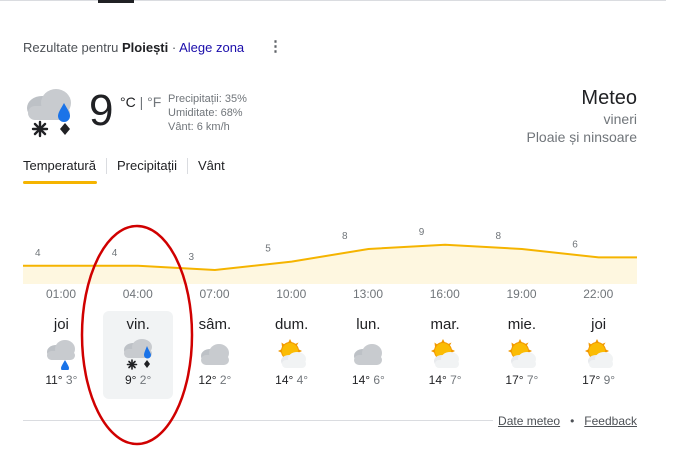 This screenshot has width=696, height=464. Describe the element at coordinates (301, 380) in the screenshot. I see `day-low: 4°` at that location.